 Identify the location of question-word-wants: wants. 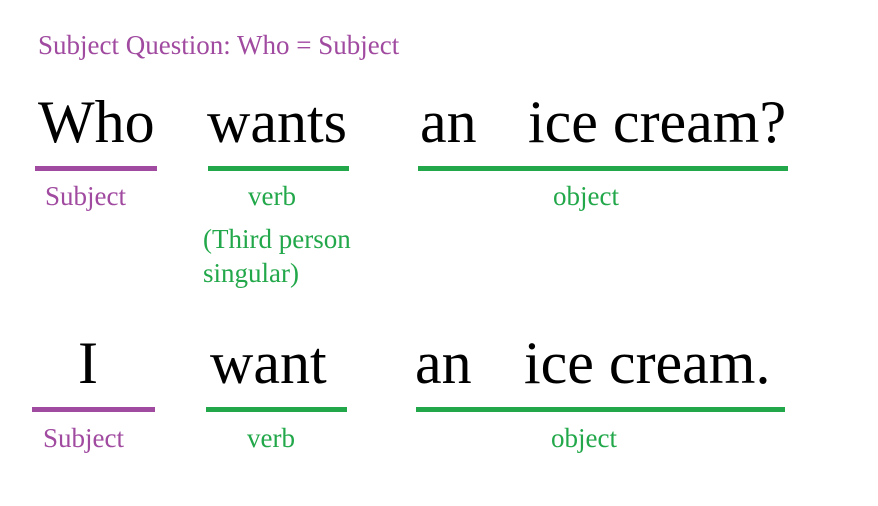
(277, 122).